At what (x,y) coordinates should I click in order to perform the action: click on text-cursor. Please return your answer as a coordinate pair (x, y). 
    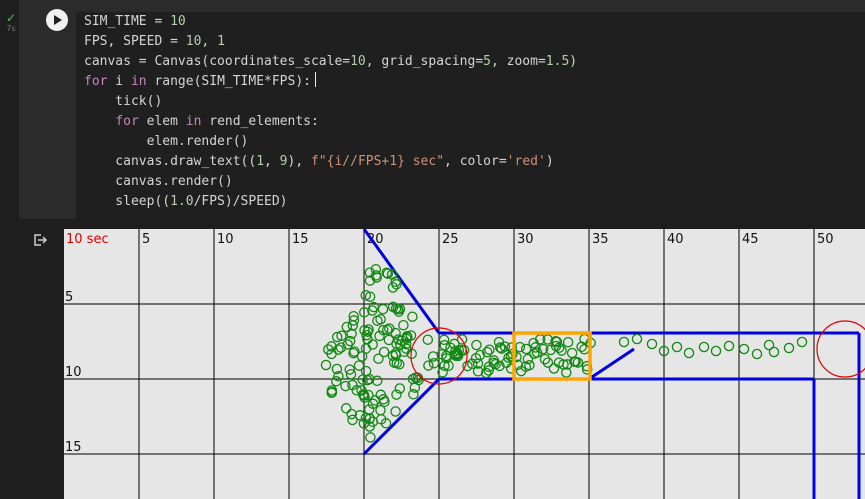
    Looking at the image, I should click on (315, 79).